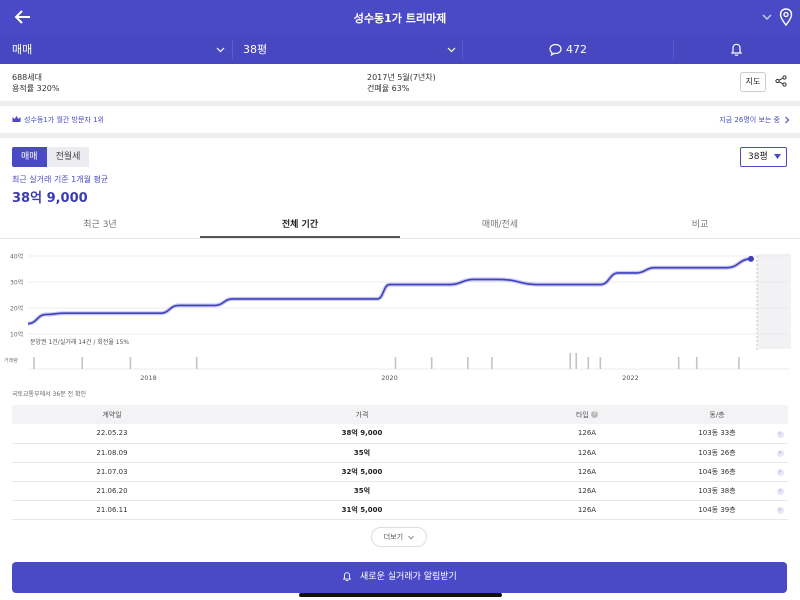  I want to click on table-row: 21.06.11 31억 5,000 126A 104동 39층 ›, so click(400, 510).